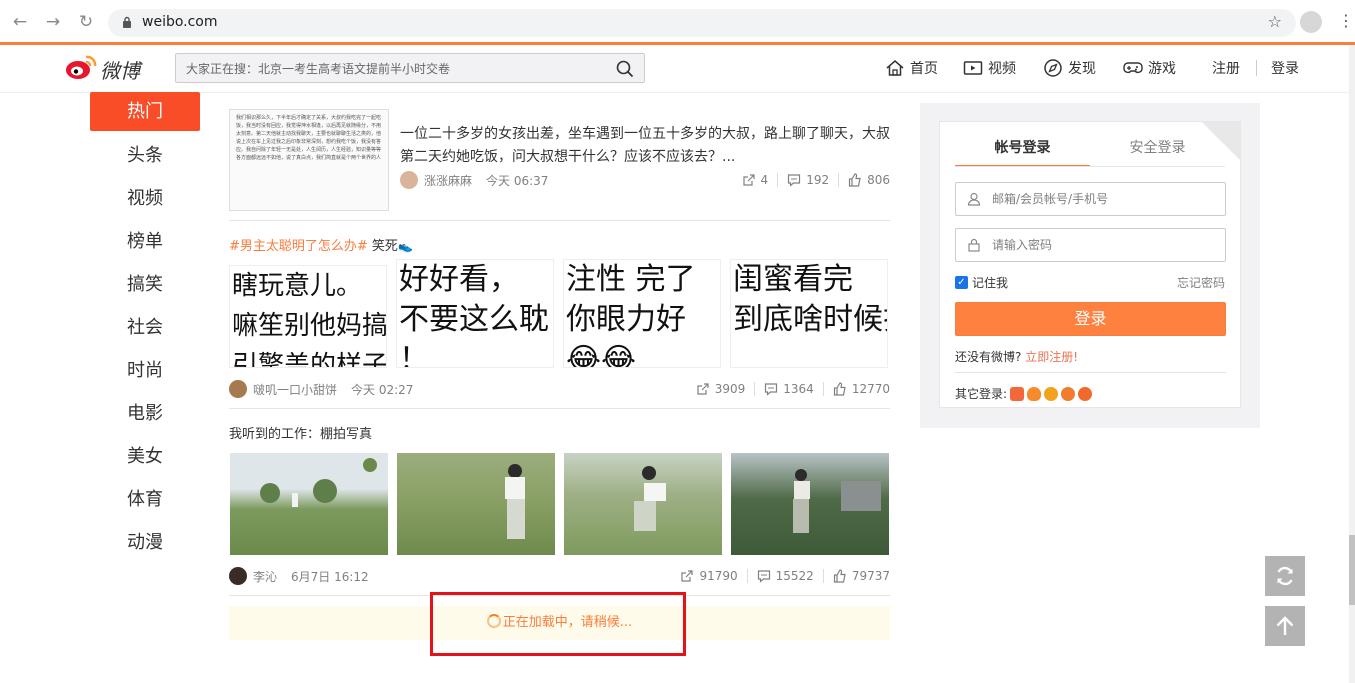 Image resolution: width=1355 pixels, height=683 pixels. What do you see at coordinates (810, 319) in the screenshot?
I see `meme-line: 到底啥时候打` at bounding box center [810, 319].